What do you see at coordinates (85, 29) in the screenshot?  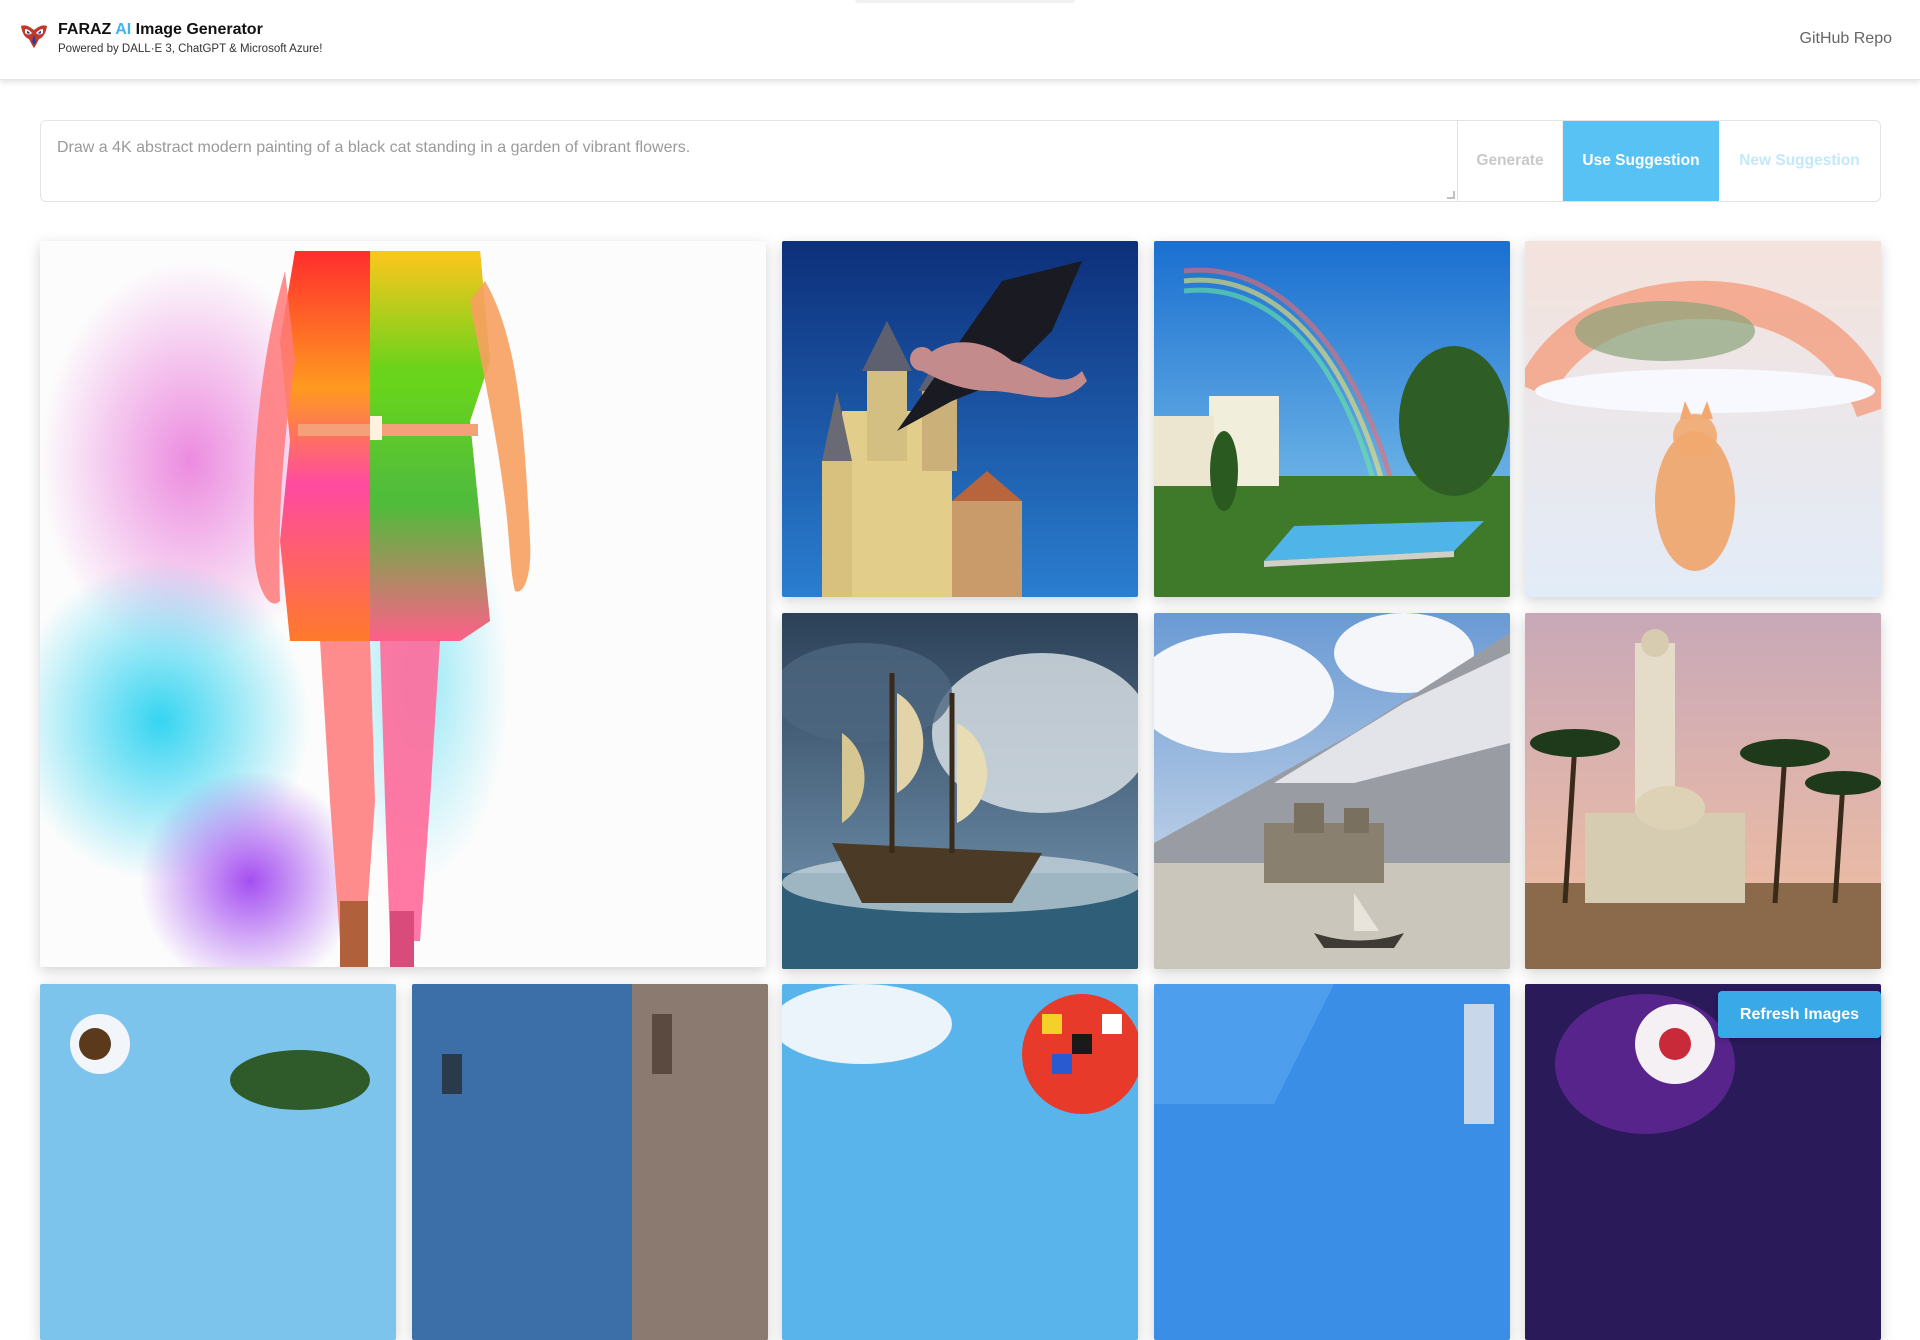 I see `brand-name: FARAZ` at bounding box center [85, 29].